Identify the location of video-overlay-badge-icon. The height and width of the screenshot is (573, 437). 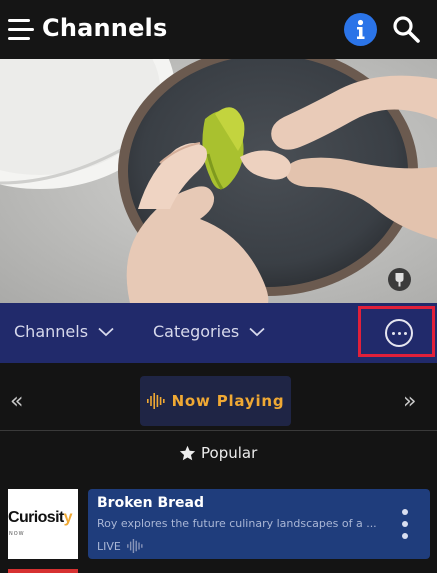
(399, 279).